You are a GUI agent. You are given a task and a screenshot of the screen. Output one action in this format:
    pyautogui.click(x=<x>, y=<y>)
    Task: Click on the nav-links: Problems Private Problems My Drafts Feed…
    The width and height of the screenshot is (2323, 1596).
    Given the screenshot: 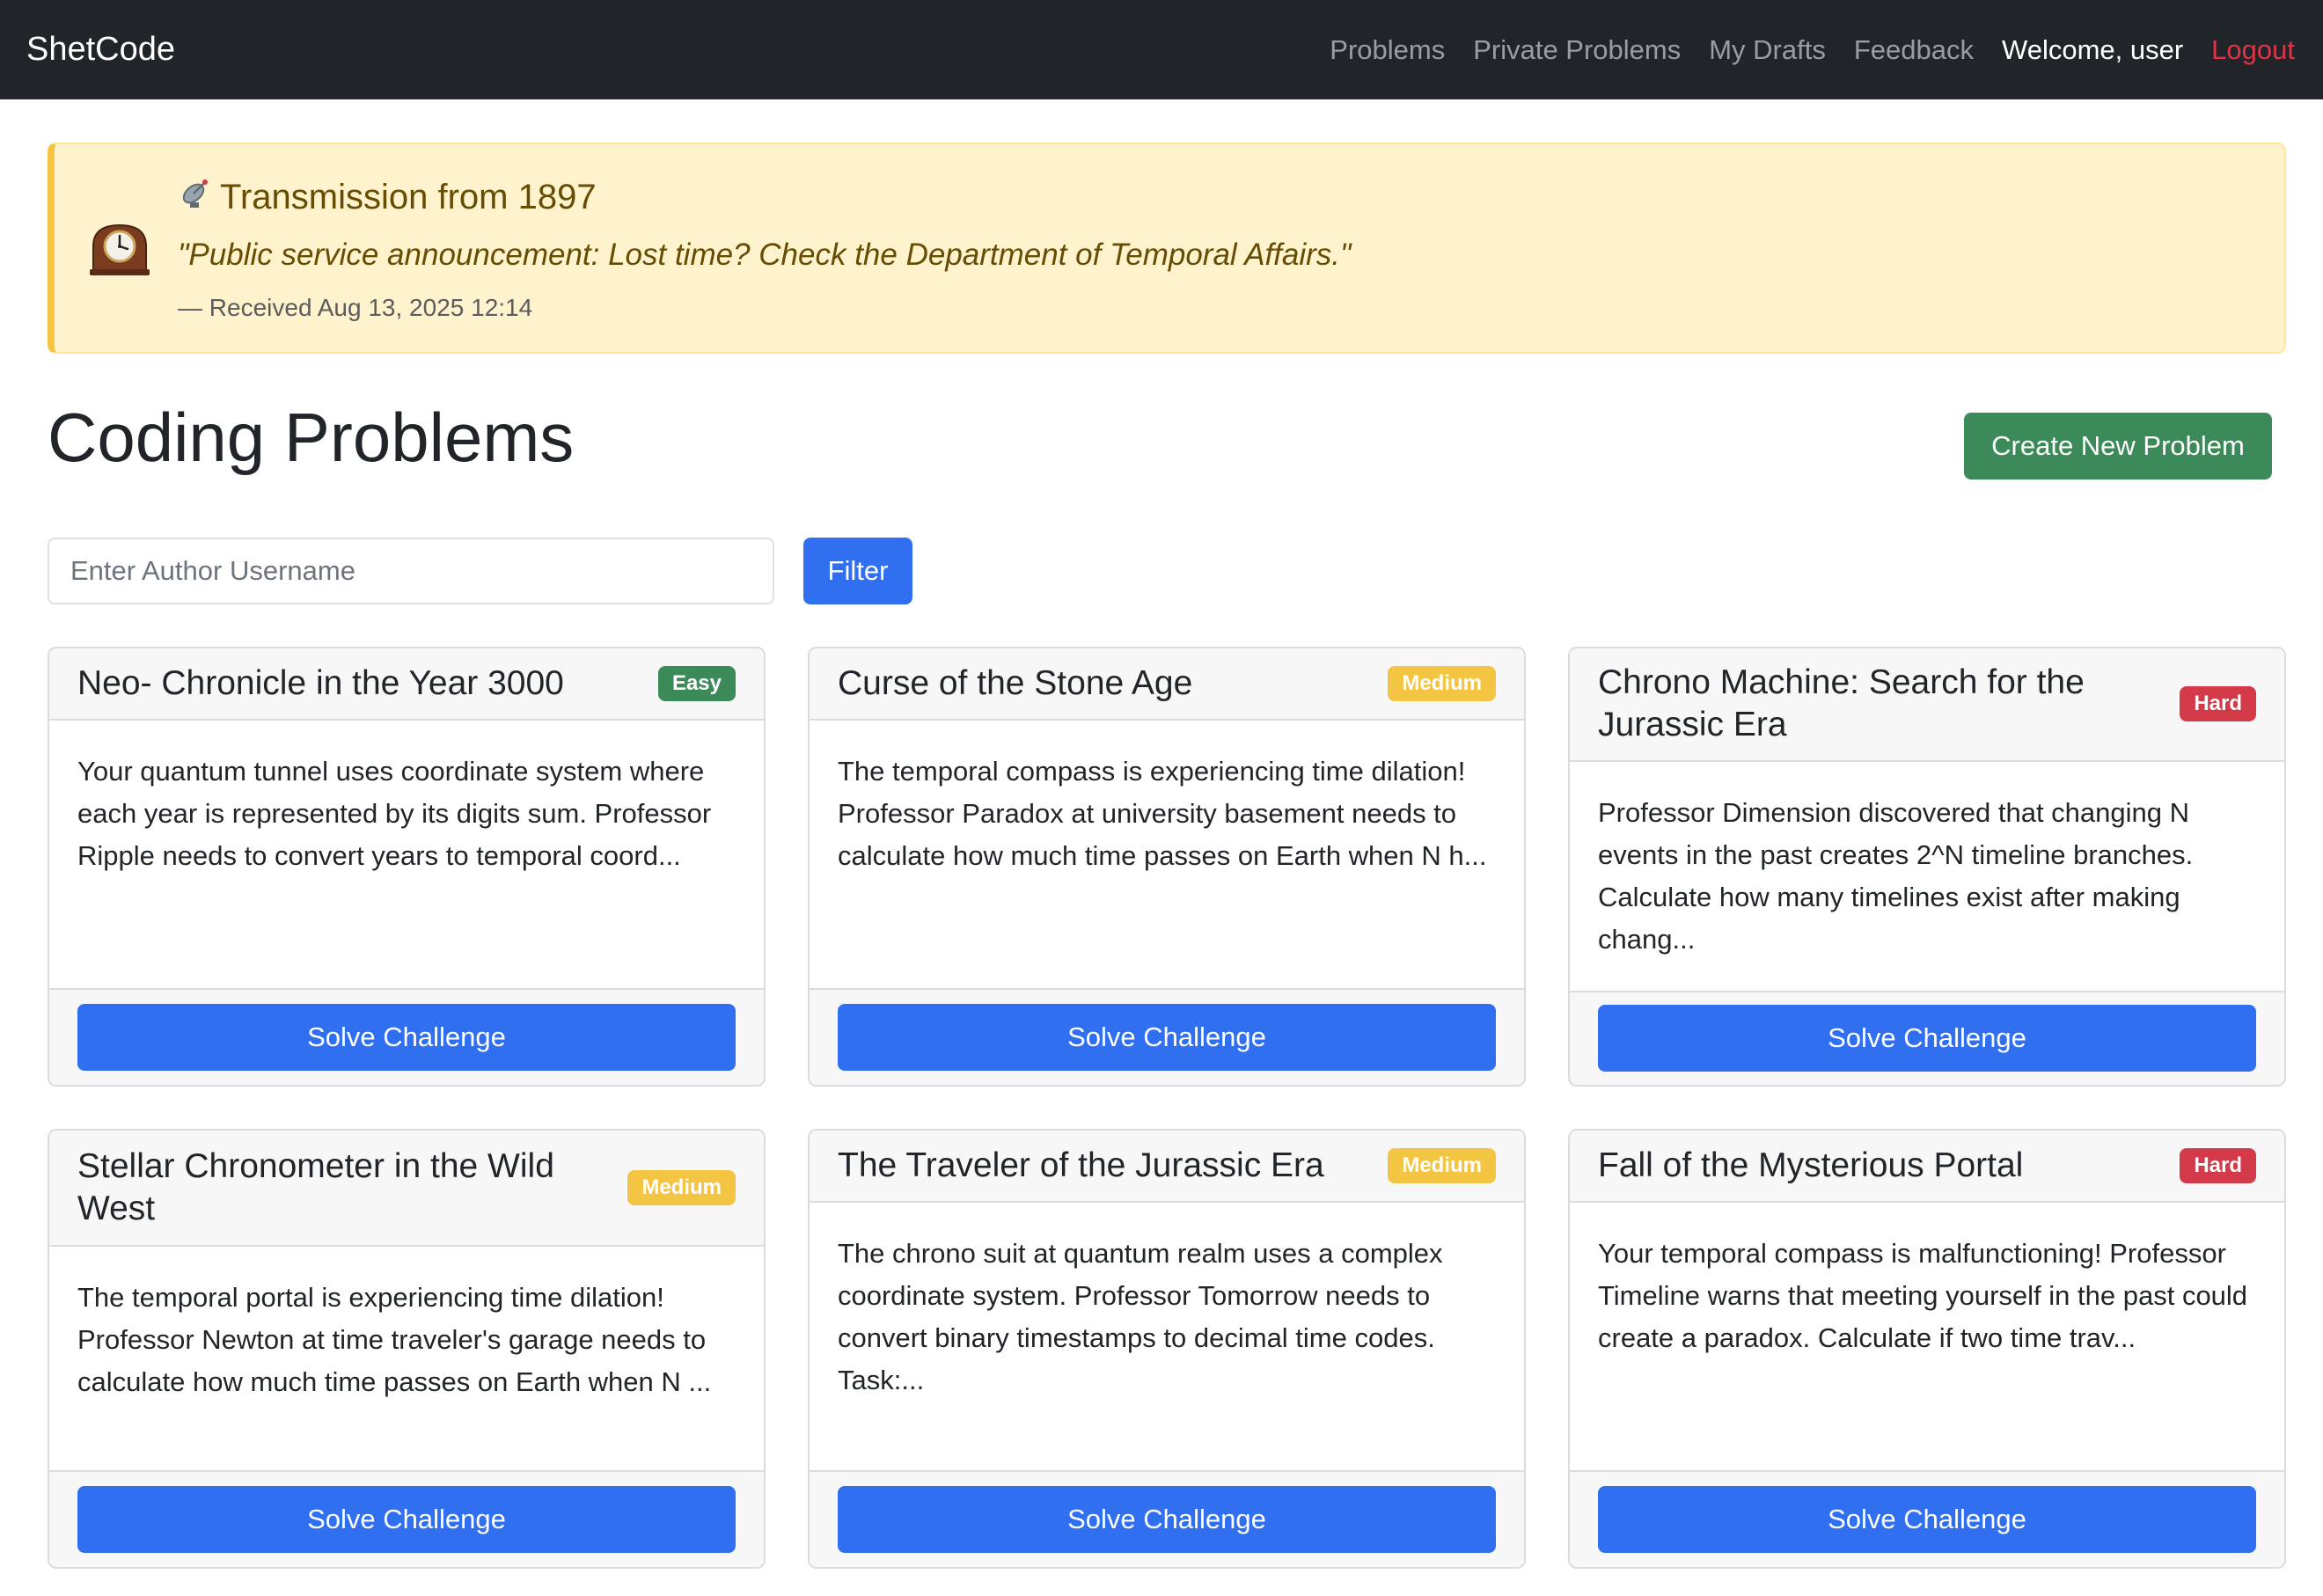 What is the action you would take?
    pyautogui.click(x=1812, y=50)
    